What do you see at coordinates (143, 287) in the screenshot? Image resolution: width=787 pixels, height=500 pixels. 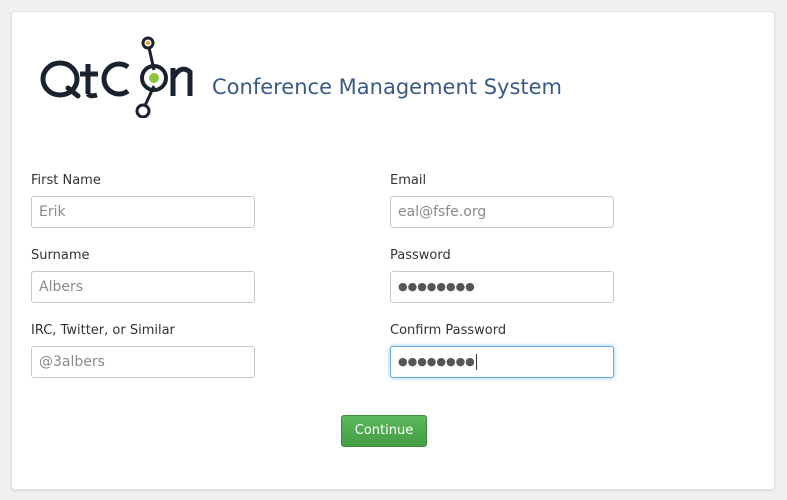 I see `surname-input: Albers` at bounding box center [143, 287].